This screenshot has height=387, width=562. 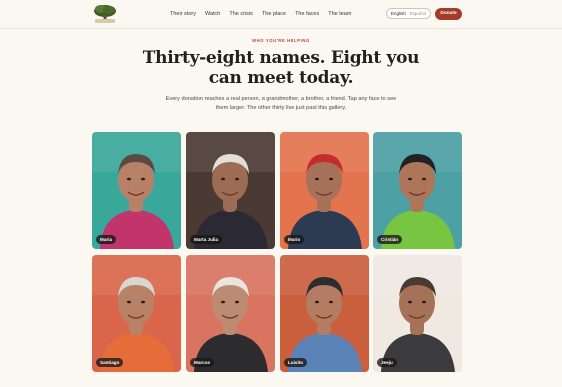 I want to click on section-eyebrow: WHO YOU'RE HELPING, so click(x=281, y=40).